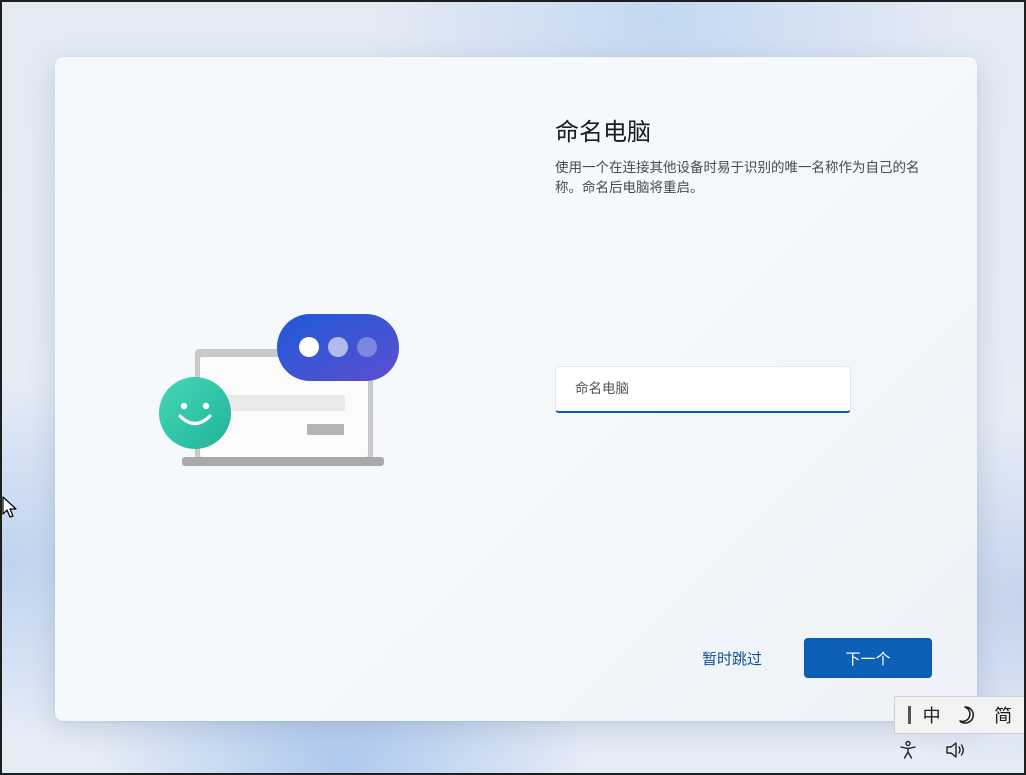 This screenshot has height=775, width=1026. What do you see at coordinates (338, 347) in the screenshot?
I see `chat-bubble-icon` at bounding box center [338, 347].